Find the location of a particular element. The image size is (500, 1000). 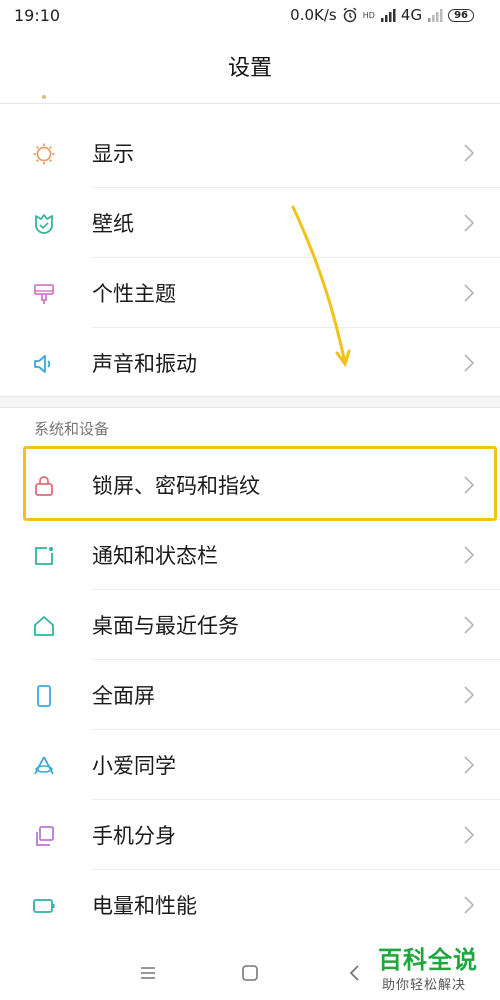

speaker-icon is located at coordinates (44, 364).